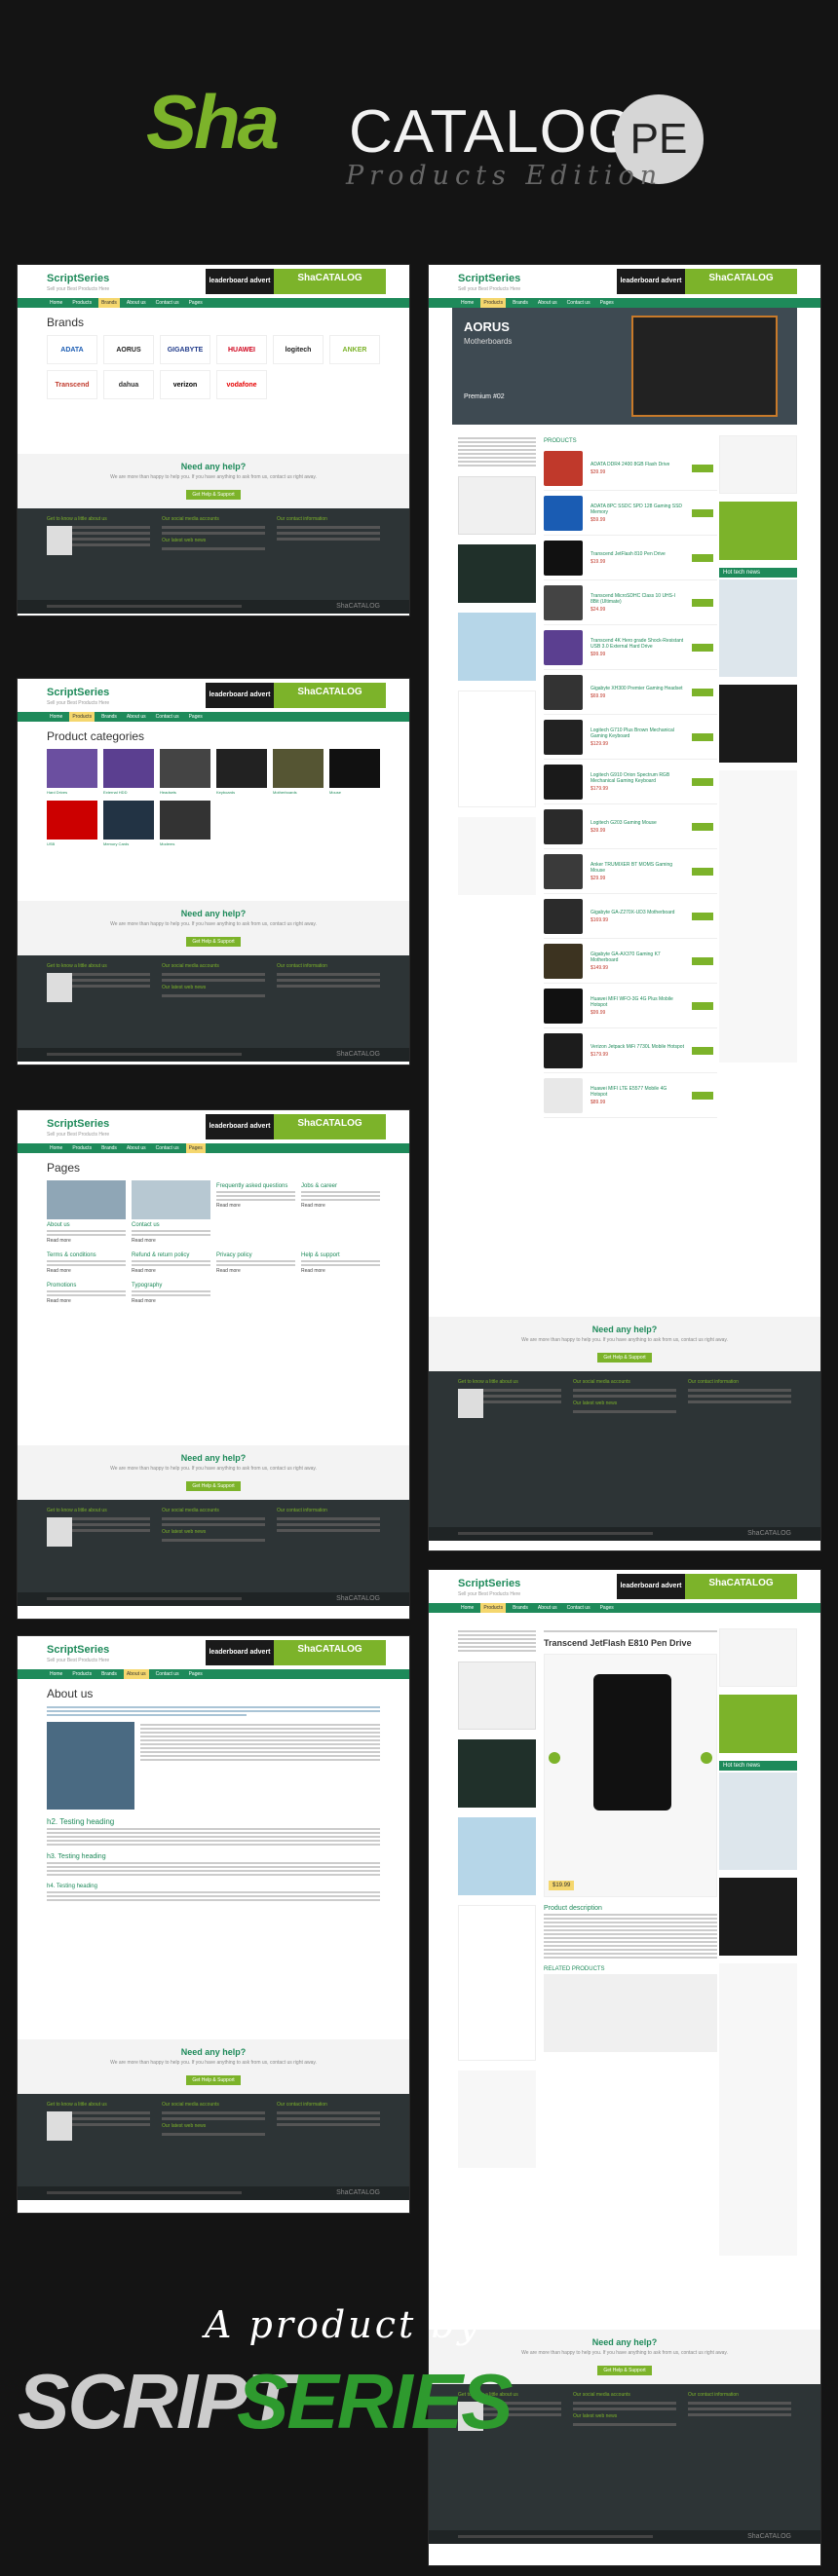 The image size is (838, 2576). I want to click on brand-tile: vodafone, so click(241, 384).